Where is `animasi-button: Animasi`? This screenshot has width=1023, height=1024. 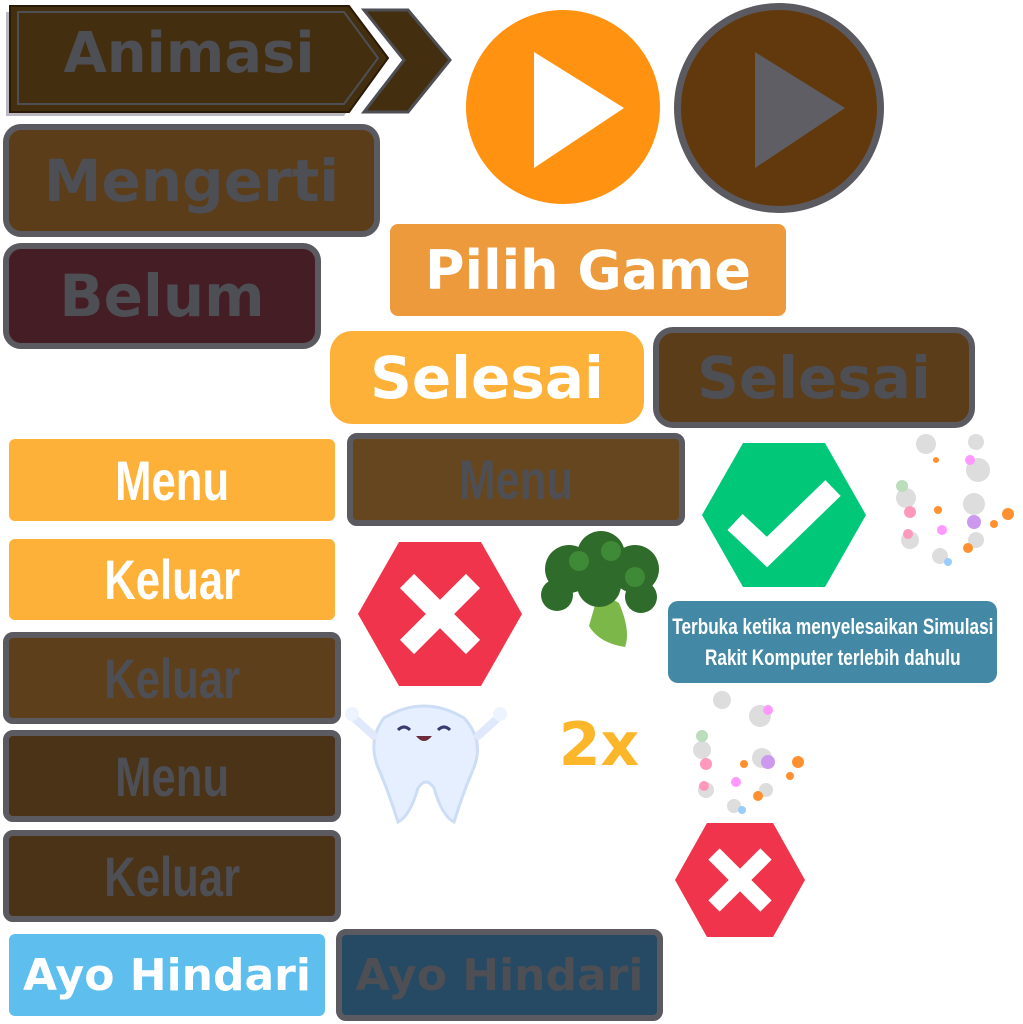
animasi-button: Animasi is located at coordinates (229, 59).